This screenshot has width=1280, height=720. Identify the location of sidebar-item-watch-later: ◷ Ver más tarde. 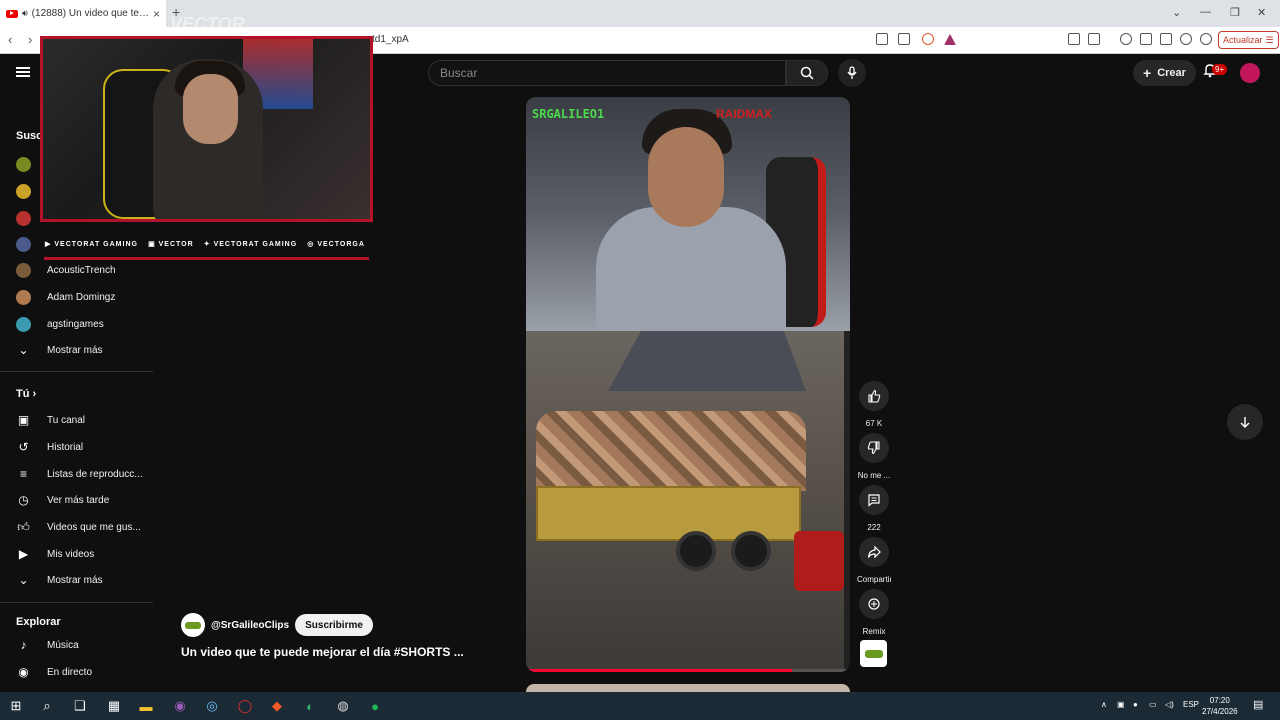
(76, 500).